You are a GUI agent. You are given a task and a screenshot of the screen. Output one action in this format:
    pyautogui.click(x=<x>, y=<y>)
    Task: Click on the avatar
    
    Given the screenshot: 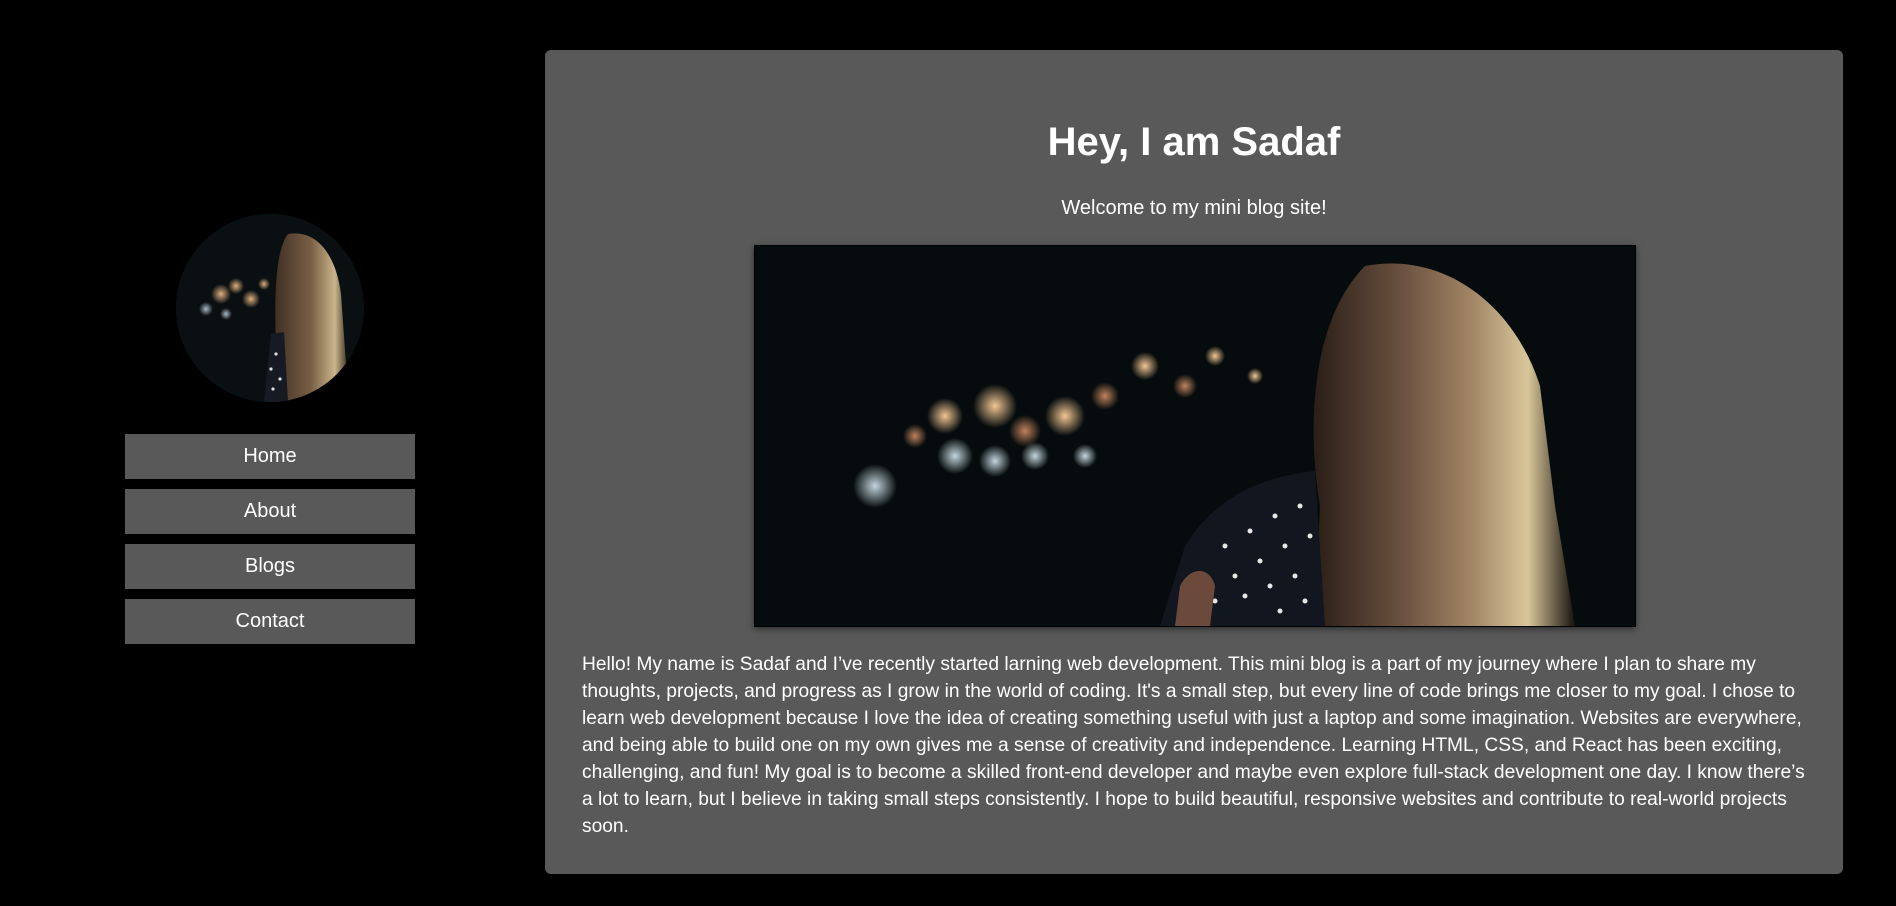 What is the action you would take?
    pyautogui.click(x=270, y=308)
    